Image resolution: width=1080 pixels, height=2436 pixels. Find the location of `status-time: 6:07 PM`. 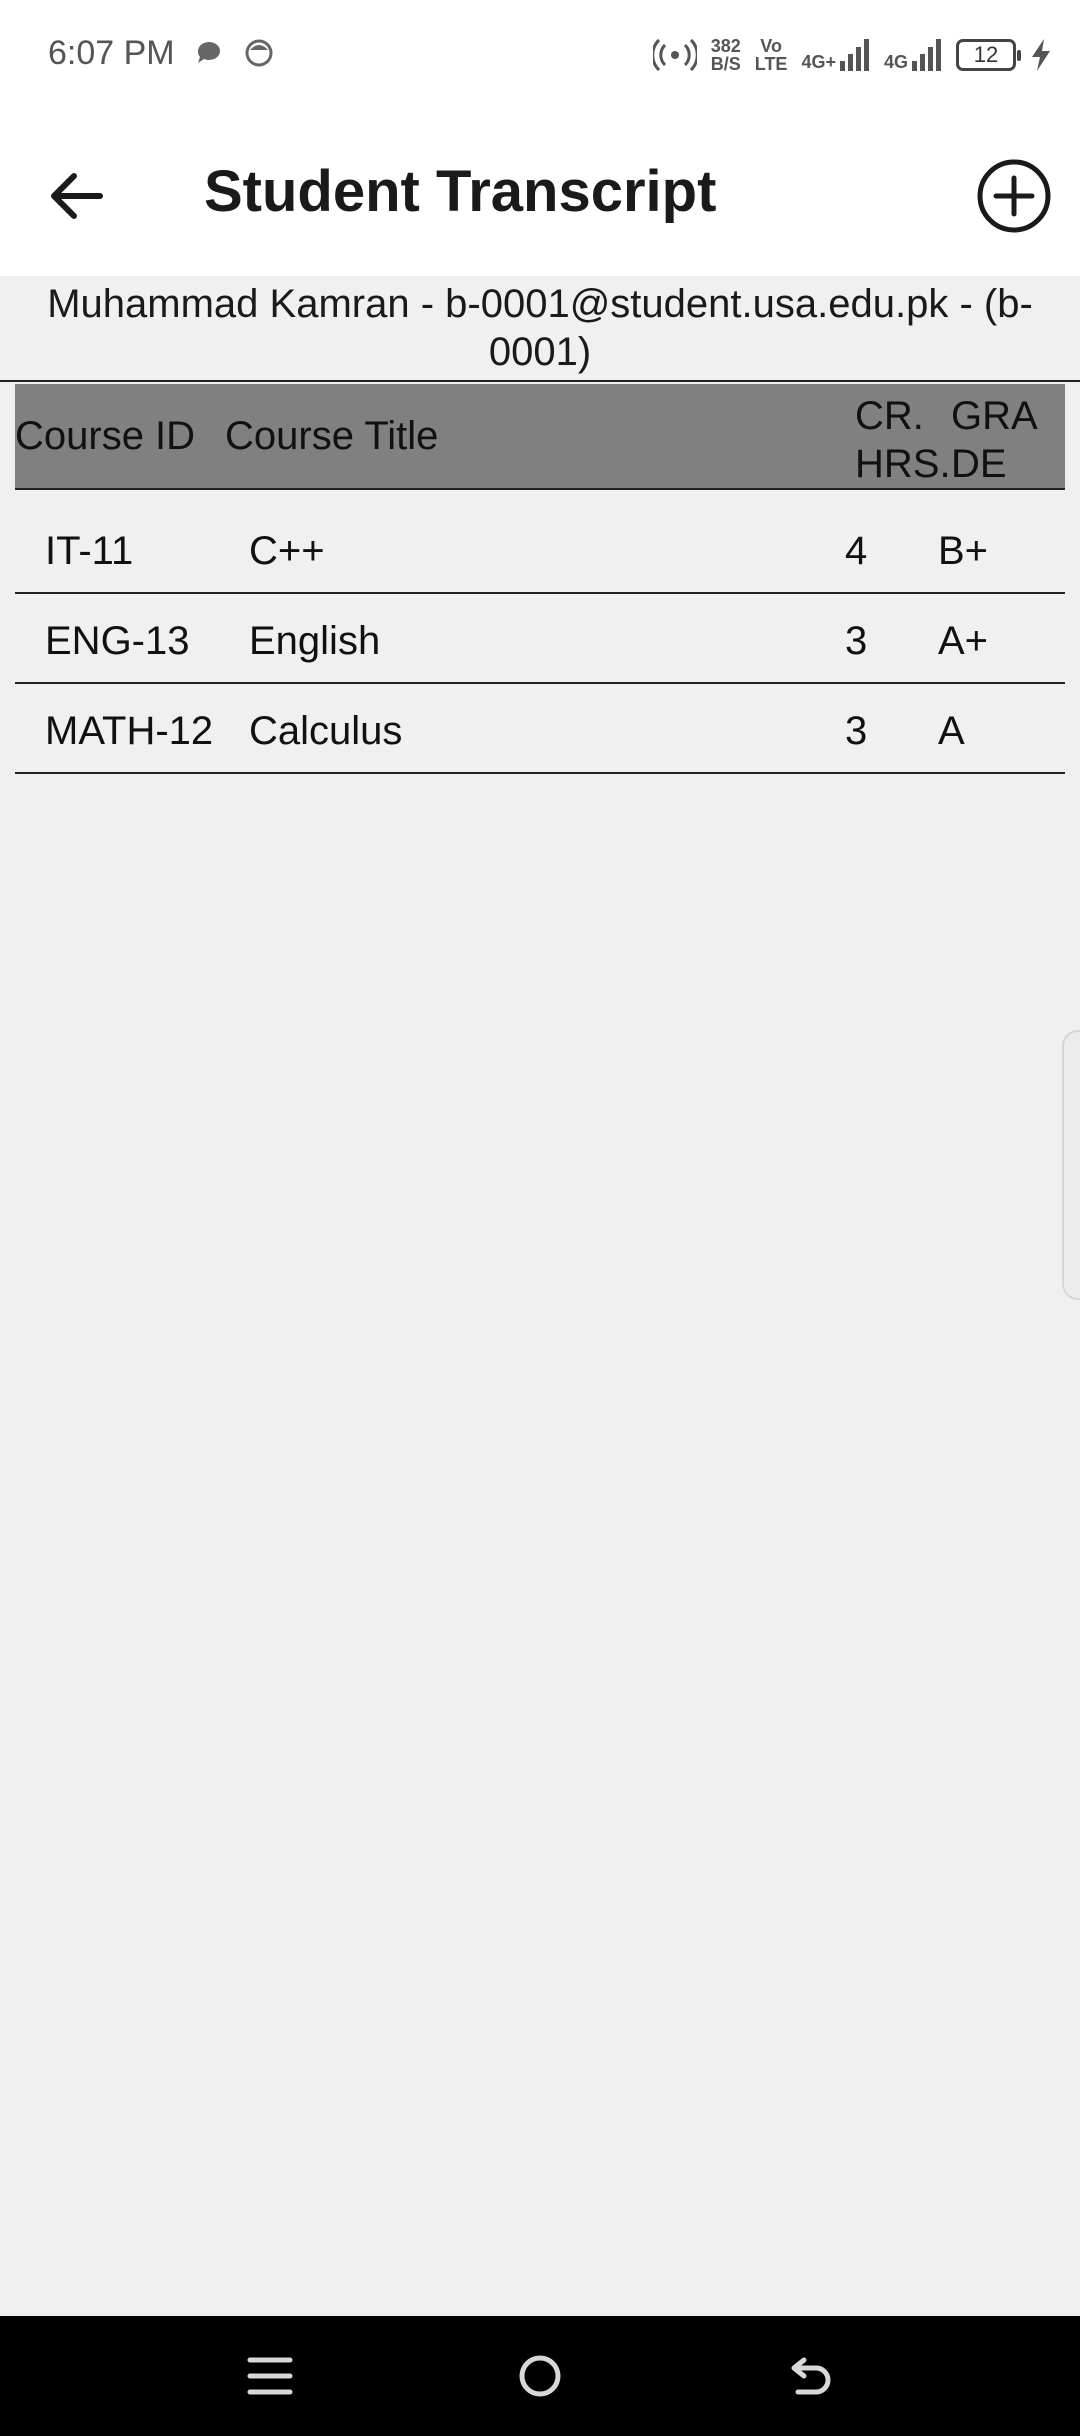

status-time: 6:07 PM is located at coordinates (111, 53).